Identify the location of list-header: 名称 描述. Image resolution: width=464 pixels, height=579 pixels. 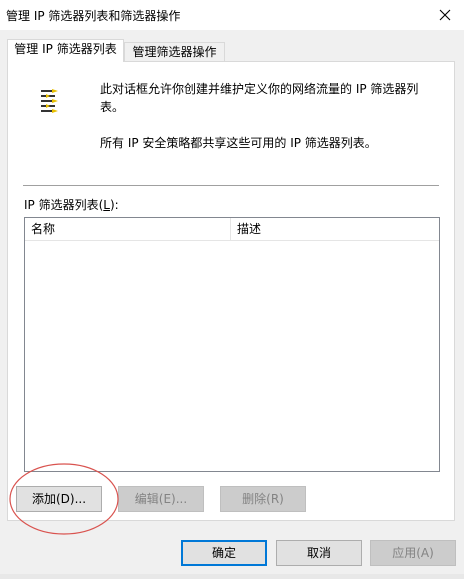
(232, 229).